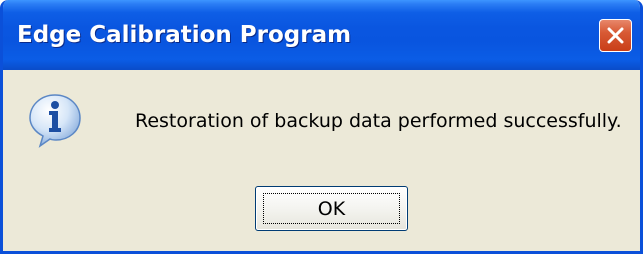 The height and width of the screenshot is (254, 643). What do you see at coordinates (55, 121) in the screenshot?
I see `info-icon` at bounding box center [55, 121].